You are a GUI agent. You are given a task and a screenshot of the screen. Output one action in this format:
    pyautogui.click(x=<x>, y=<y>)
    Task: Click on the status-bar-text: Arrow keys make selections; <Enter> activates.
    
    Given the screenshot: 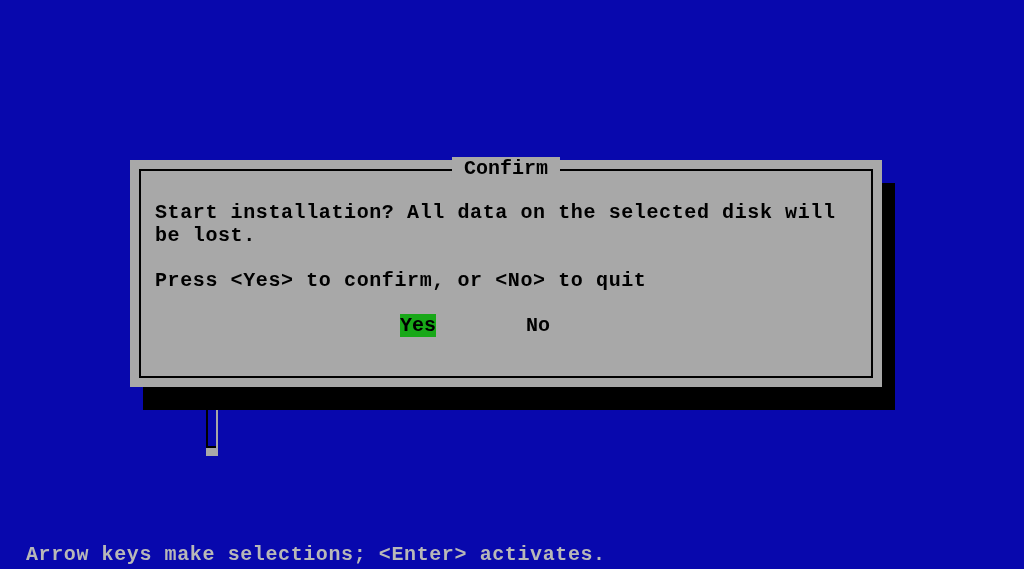 What is the action you would take?
    pyautogui.click(x=316, y=554)
    